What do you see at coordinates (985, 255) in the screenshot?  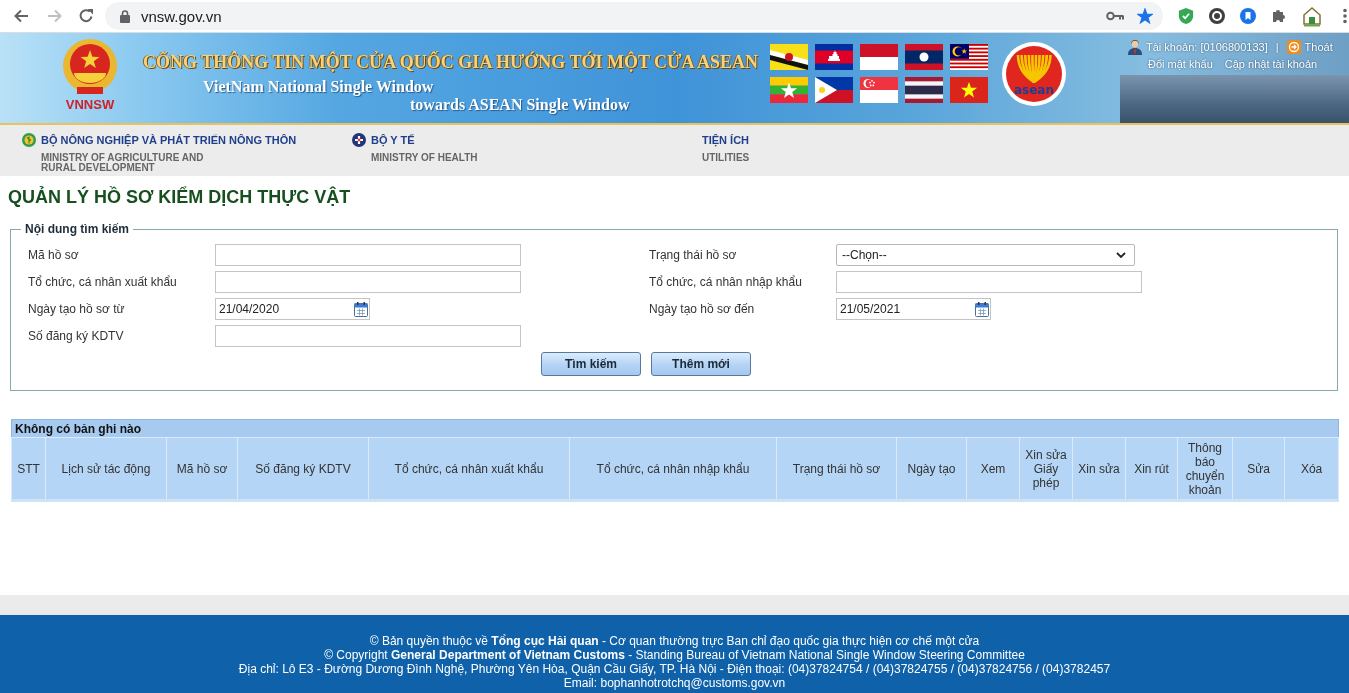 I see `status-select: --Chọn--` at bounding box center [985, 255].